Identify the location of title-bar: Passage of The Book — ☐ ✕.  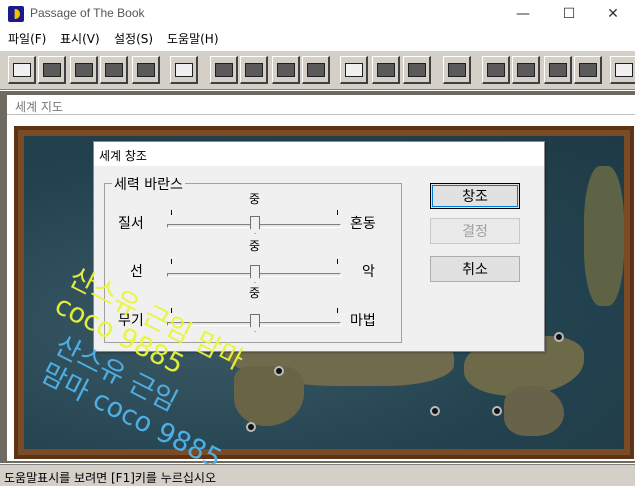
(317, 14).